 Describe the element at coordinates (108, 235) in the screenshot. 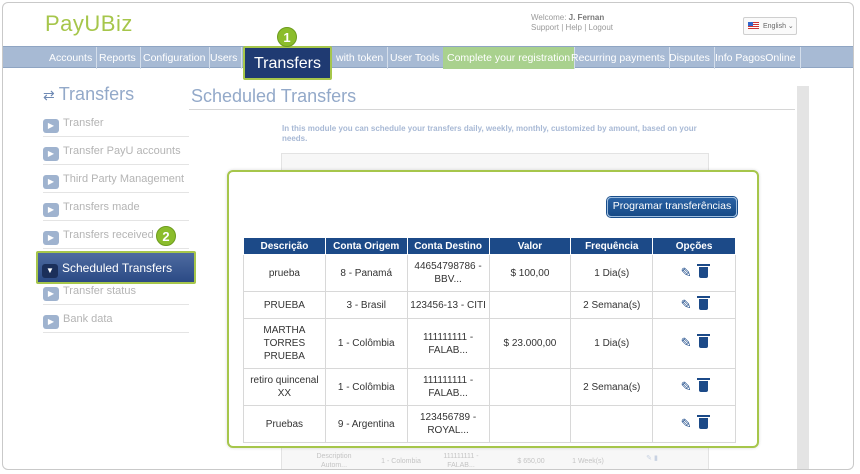

I see `sidebar-item-label: Transfers received` at that location.